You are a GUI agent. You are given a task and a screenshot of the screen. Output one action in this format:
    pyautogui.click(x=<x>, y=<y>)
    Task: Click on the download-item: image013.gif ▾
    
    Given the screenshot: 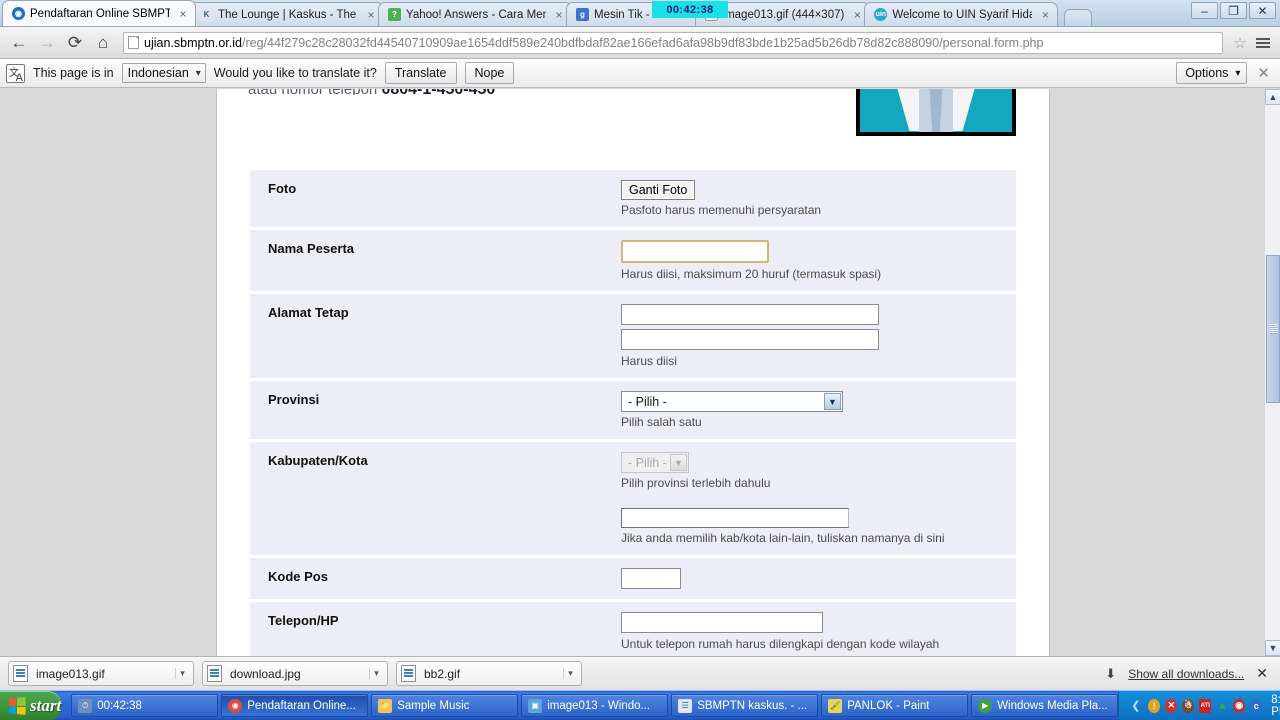 What is the action you would take?
    pyautogui.click(x=101, y=673)
    